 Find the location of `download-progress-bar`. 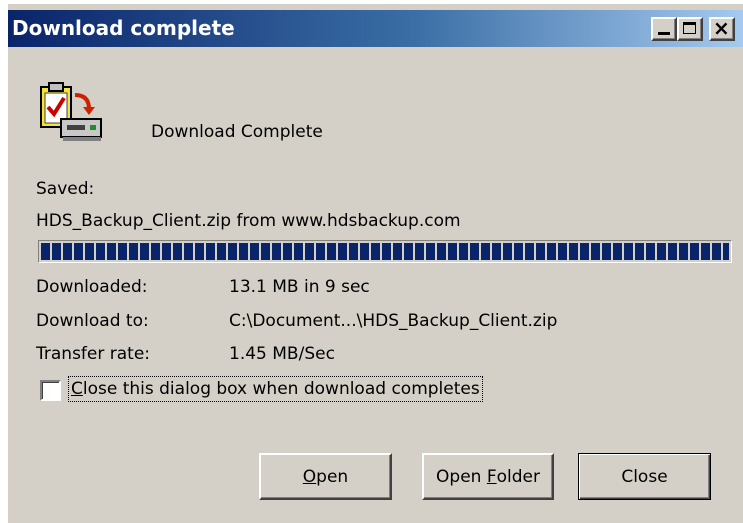

download-progress-bar is located at coordinates (385, 251).